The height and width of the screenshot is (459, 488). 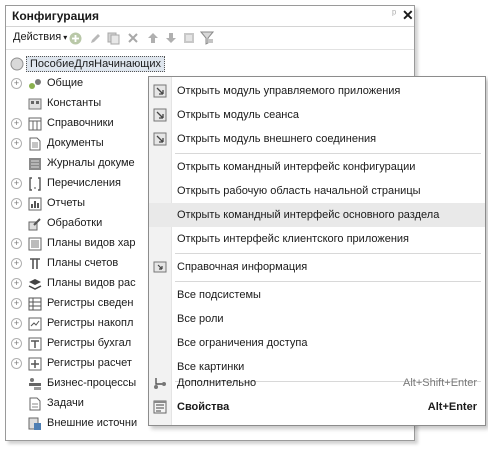 What do you see at coordinates (35, 284) in the screenshot?
I see `calc-types-icon` at bounding box center [35, 284].